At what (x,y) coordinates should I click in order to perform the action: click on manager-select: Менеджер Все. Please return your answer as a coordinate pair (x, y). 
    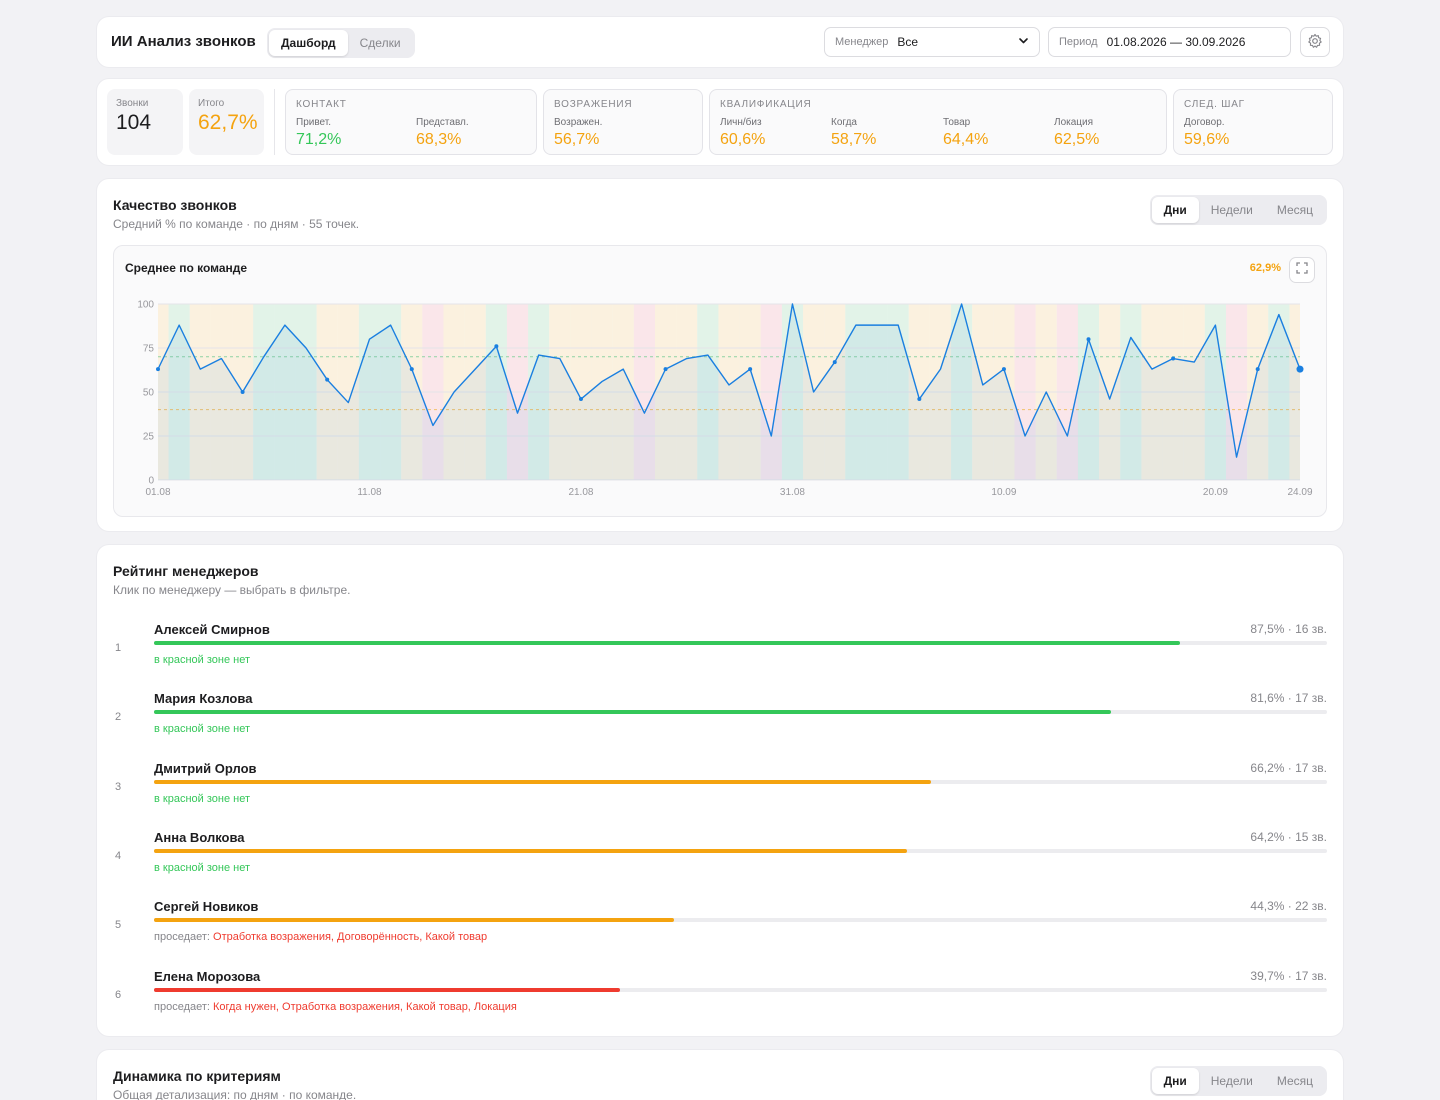
    Looking at the image, I should click on (932, 42).